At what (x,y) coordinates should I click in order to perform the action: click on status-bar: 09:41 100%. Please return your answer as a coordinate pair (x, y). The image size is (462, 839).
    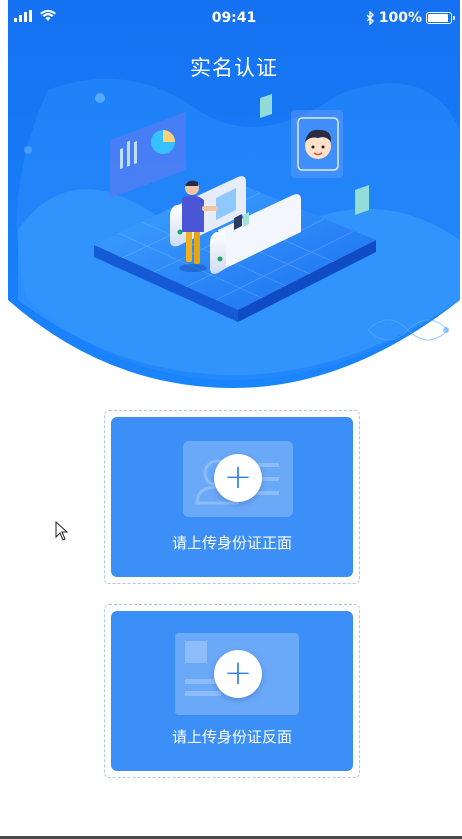
    Looking at the image, I should click on (234, 18).